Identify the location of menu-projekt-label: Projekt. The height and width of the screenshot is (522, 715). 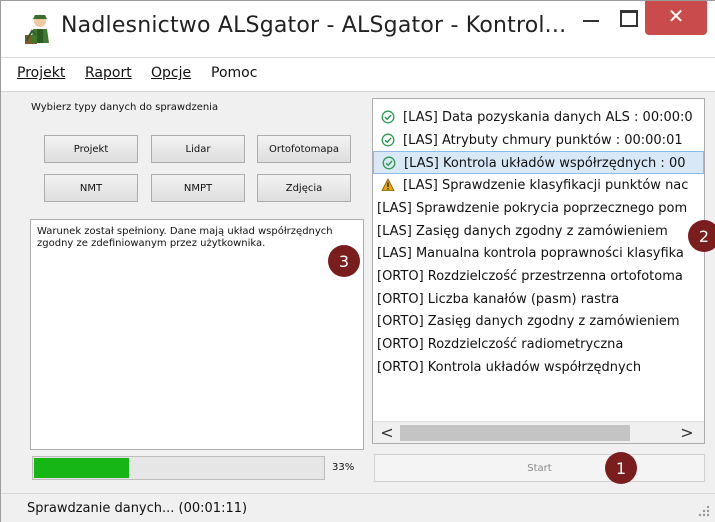
(41, 73).